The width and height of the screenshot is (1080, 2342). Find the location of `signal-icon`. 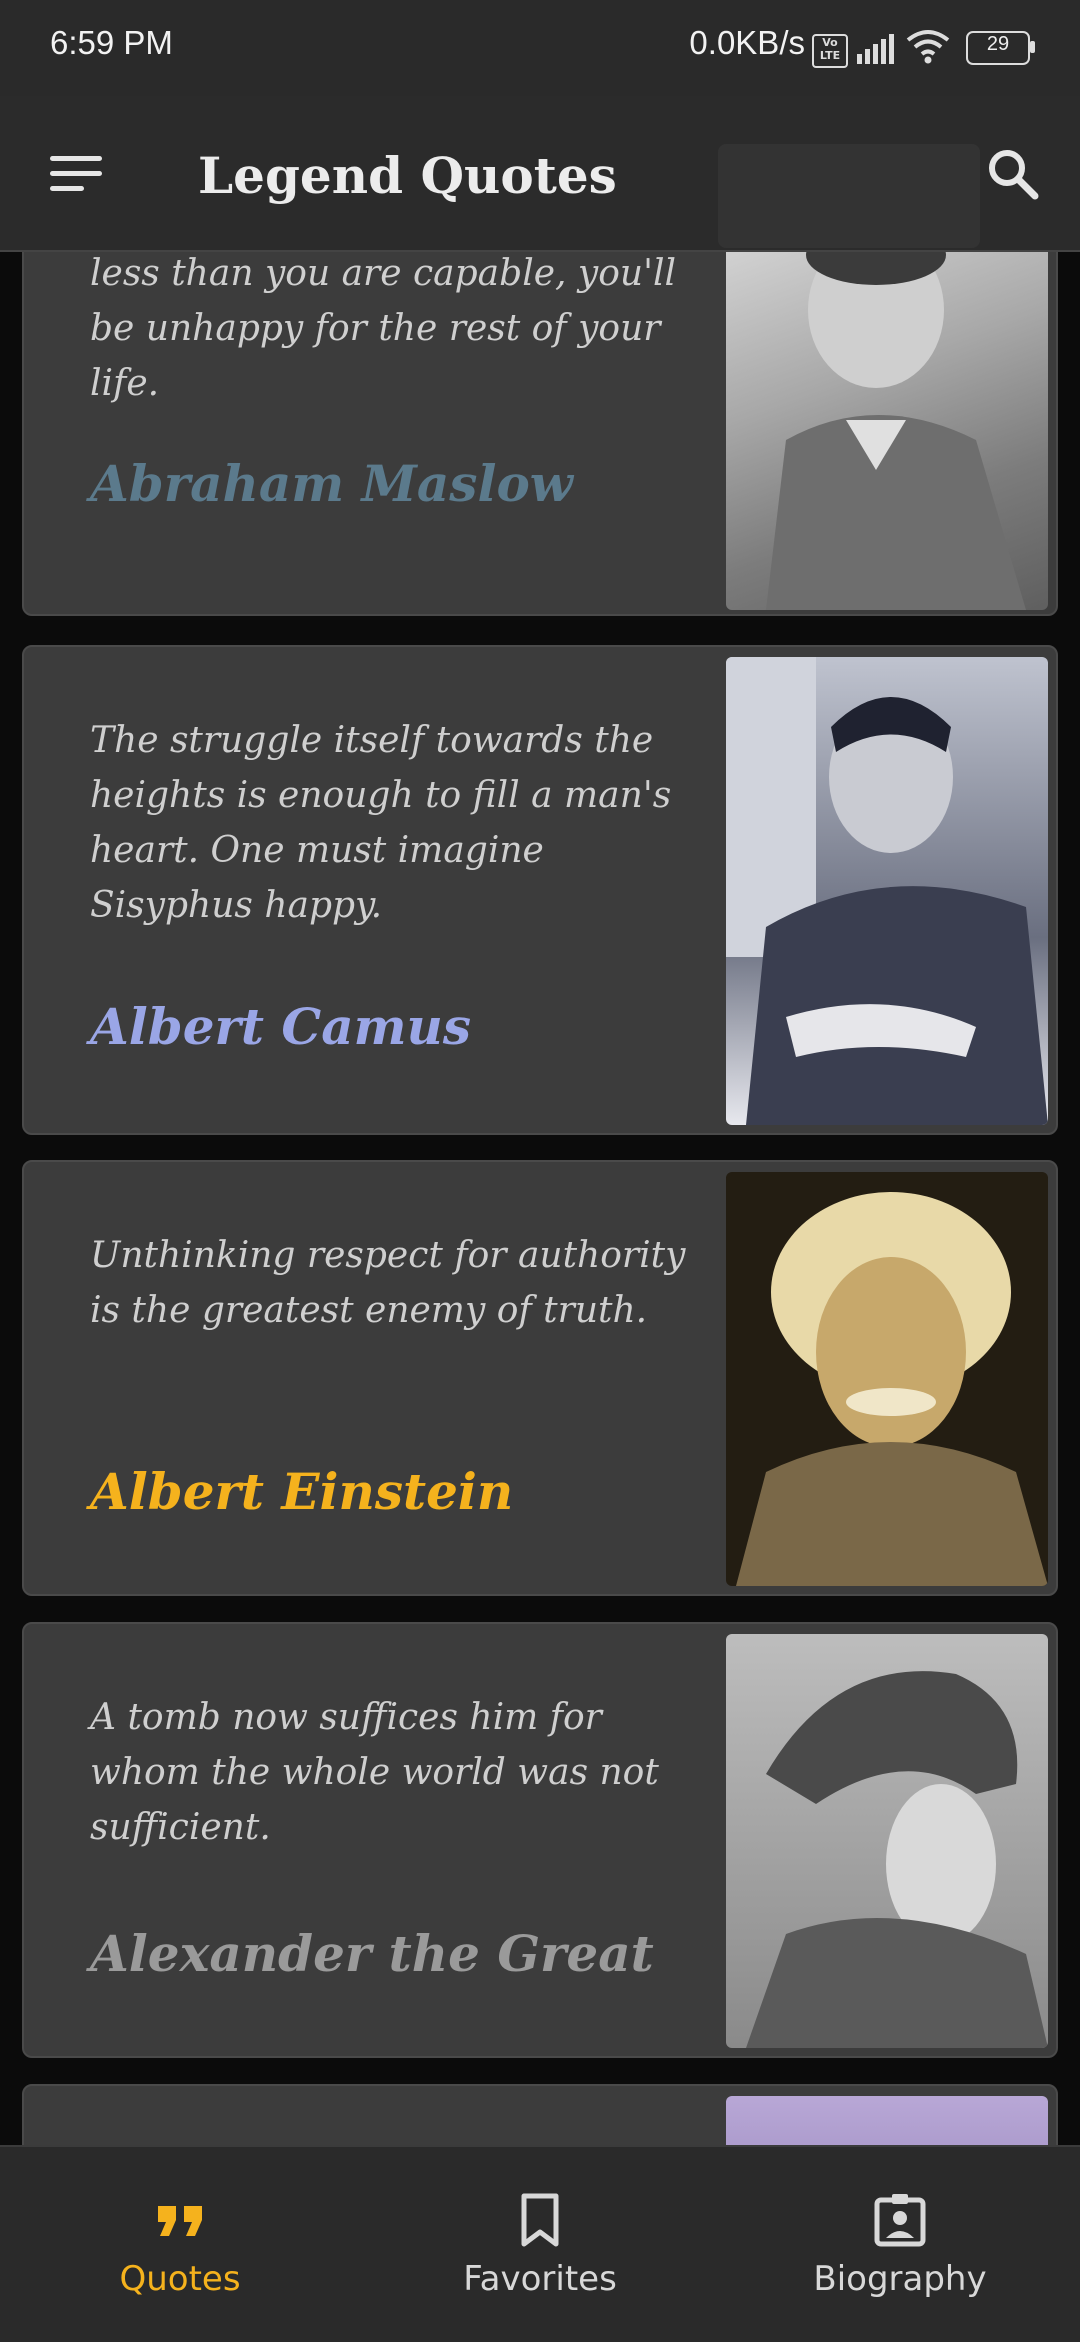

signal-icon is located at coordinates (875, 49).